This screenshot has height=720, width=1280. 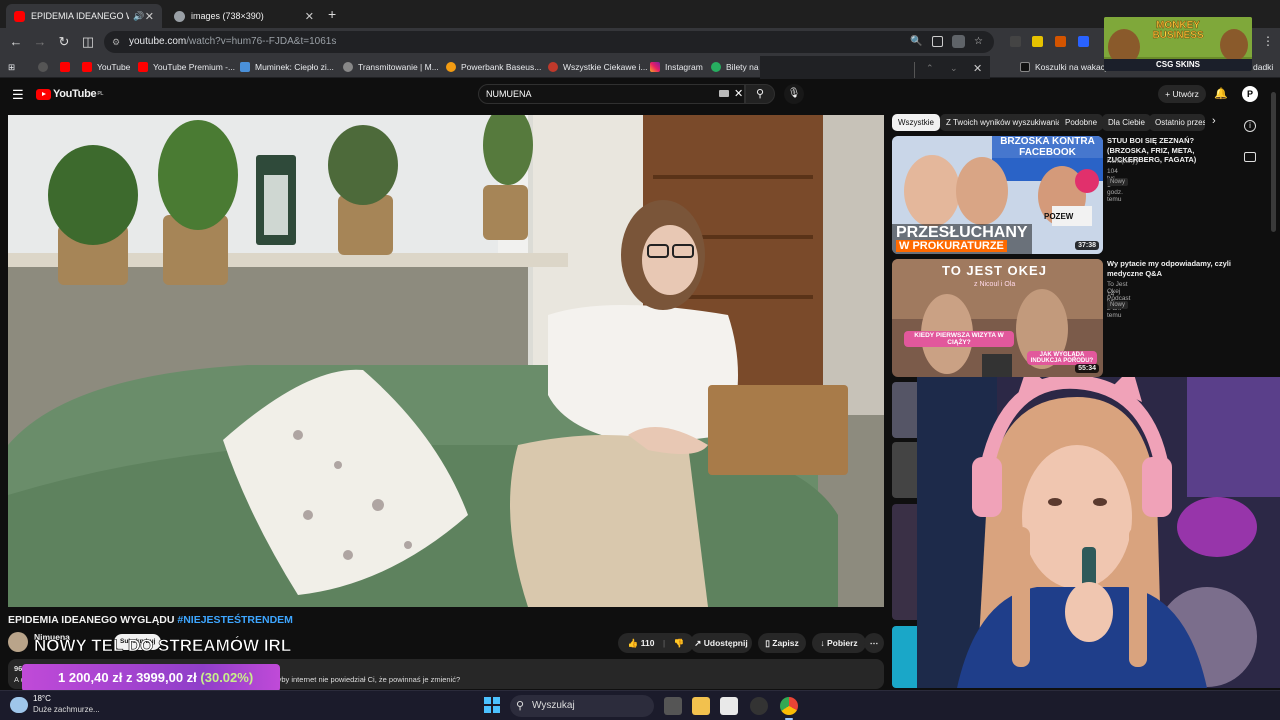 What do you see at coordinates (1182, 94) in the screenshot?
I see `create-button: + Utwórz` at bounding box center [1182, 94].